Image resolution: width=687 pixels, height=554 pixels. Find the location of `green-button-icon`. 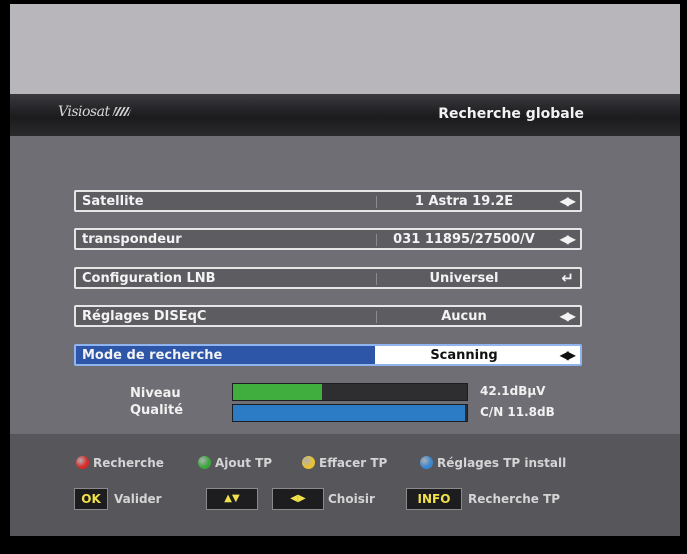

green-button-icon is located at coordinates (204, 462).